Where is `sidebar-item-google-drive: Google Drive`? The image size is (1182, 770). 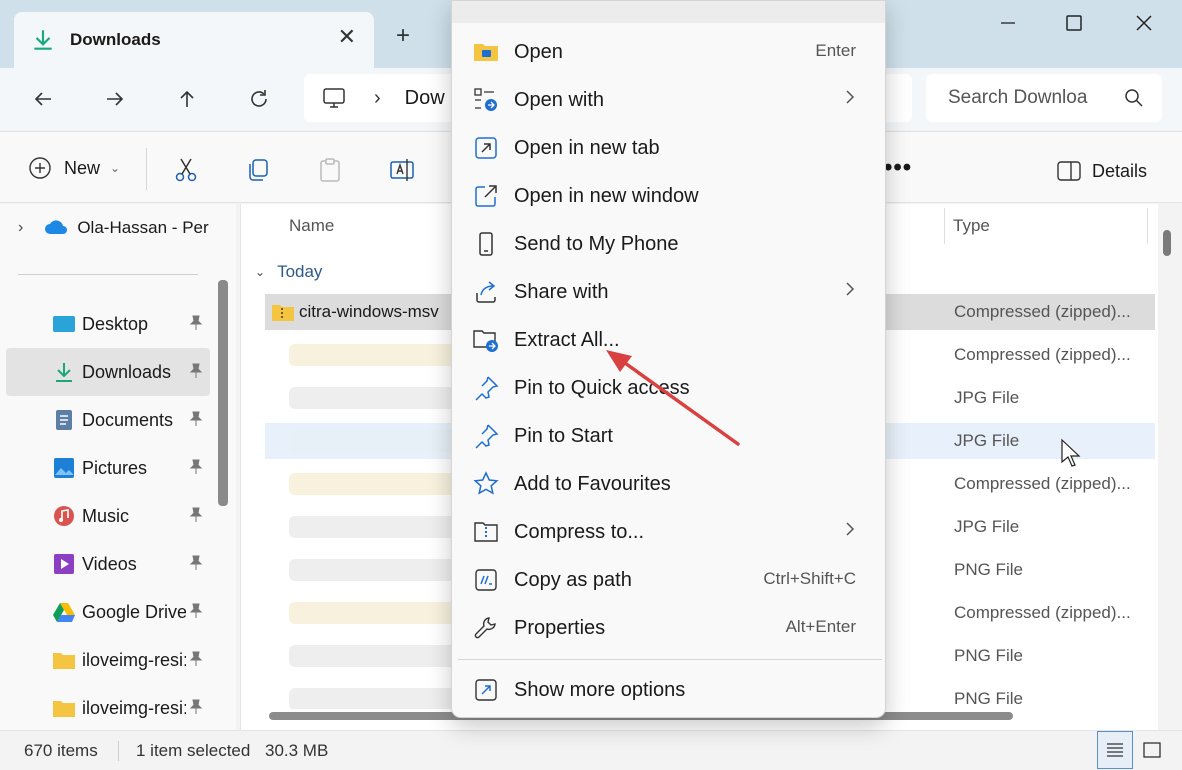 sidebar-item-google-drive: Google Drive is located at coordinates (108, 612).